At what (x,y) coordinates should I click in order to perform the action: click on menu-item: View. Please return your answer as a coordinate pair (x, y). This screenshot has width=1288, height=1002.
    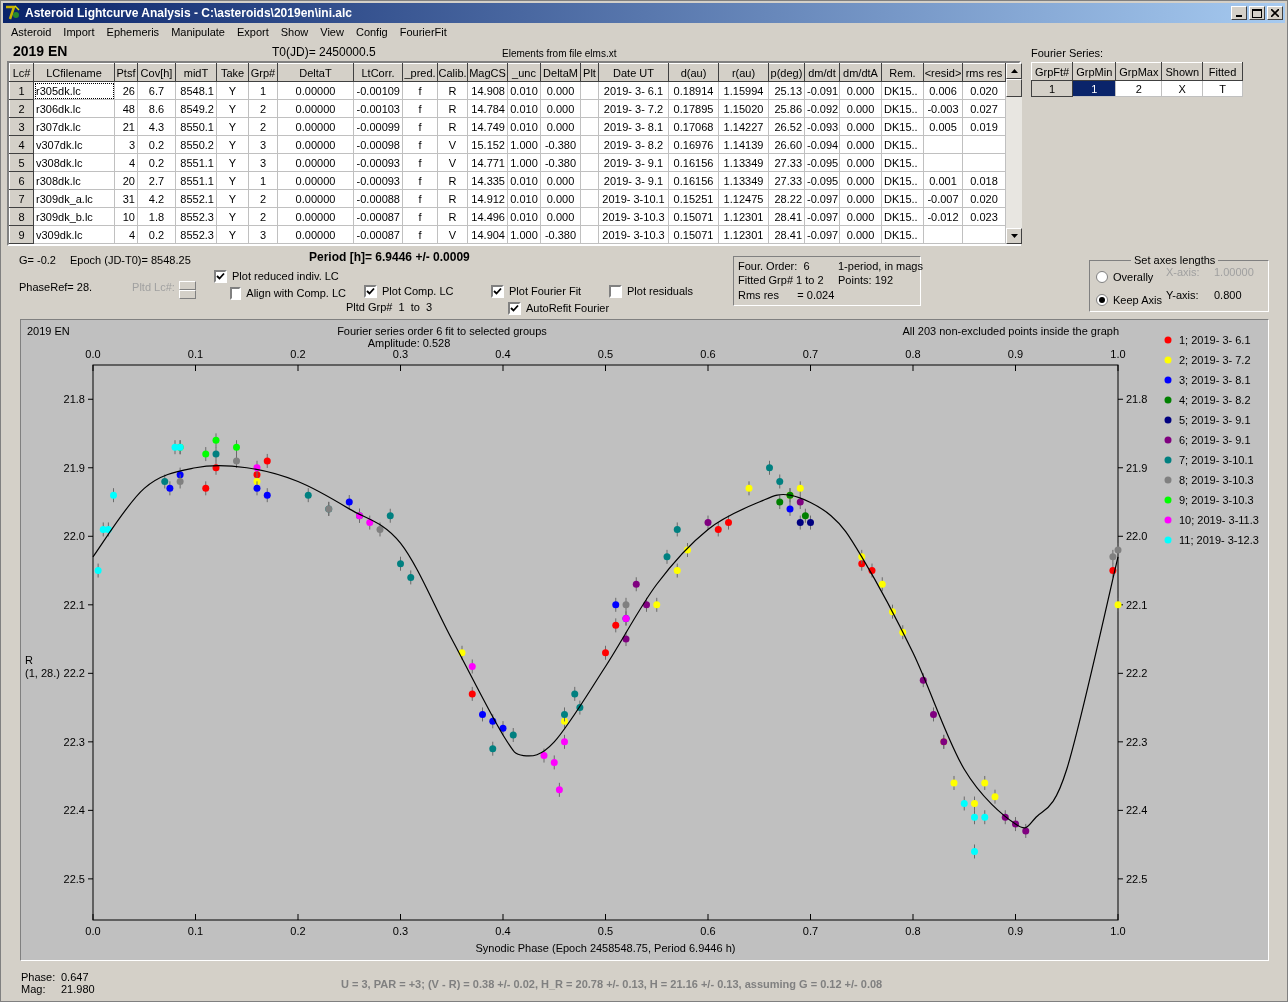
    Looking at the image, I should click on (332, 32).